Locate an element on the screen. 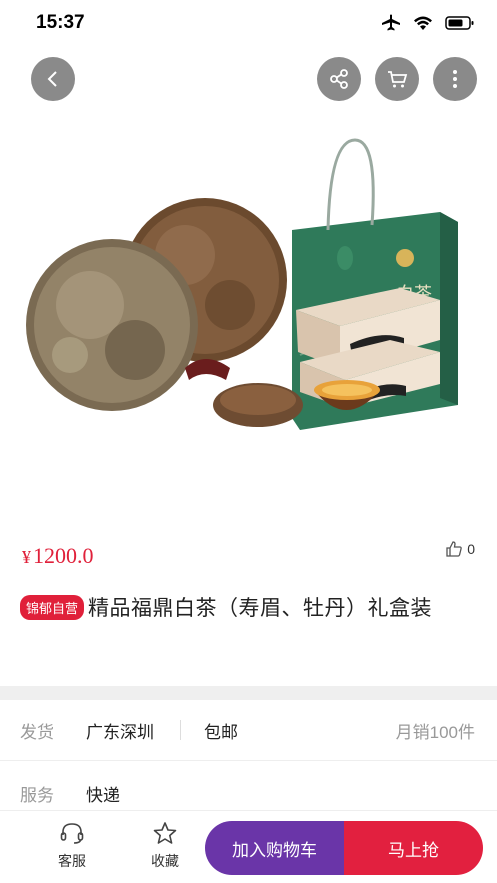 This screenshot has height=883, width=497. currency-symbol: ¥ is located at coordinates (26, 557).